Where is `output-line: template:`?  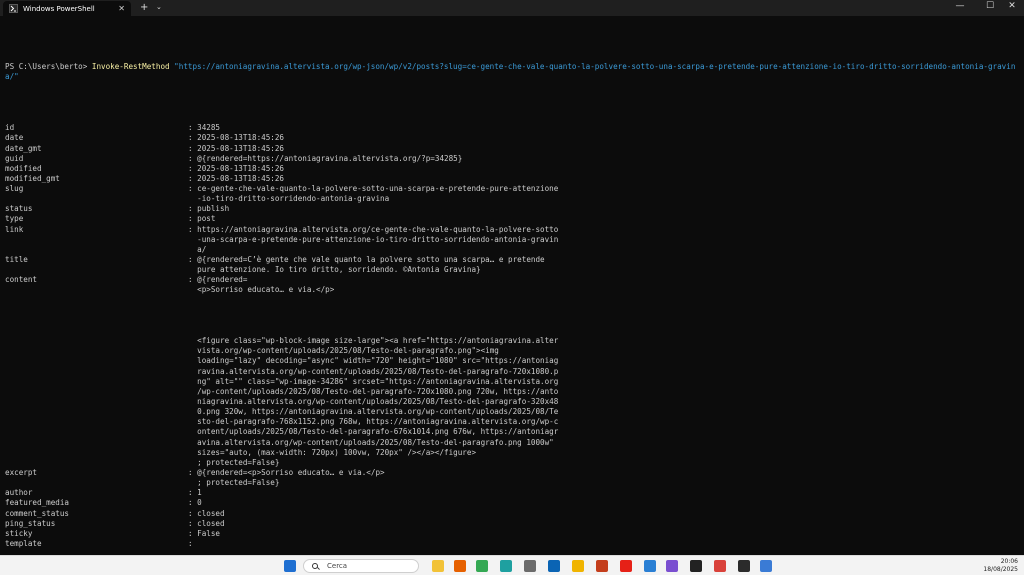
output-line: template: is located at coordinates (512, 544).